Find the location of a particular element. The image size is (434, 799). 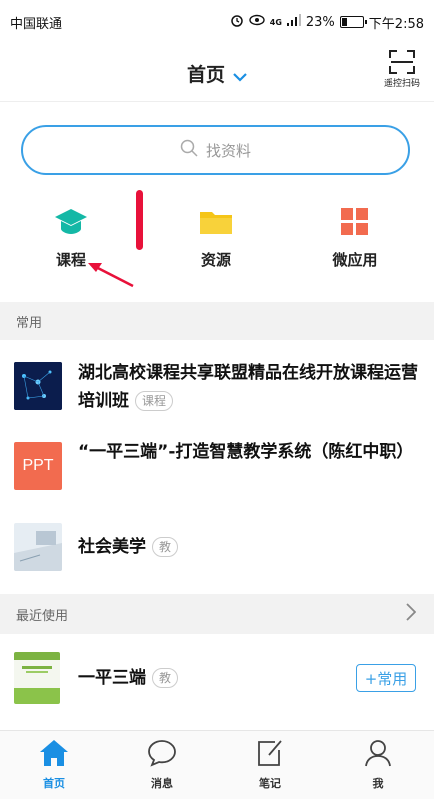

item-title: 湖北高校课程共享联盟精品在线开放课程运营培训班 课程 is located at coordinates (248, 387).